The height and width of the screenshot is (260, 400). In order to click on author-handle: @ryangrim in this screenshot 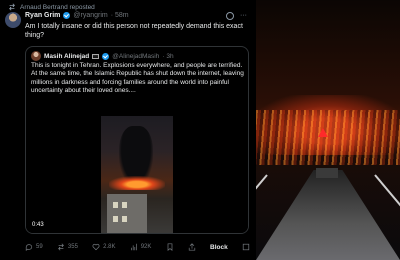, I will do `click(90, 15)`.